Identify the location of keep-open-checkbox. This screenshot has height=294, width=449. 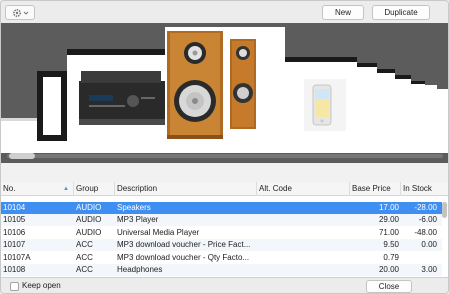
(14, 286).